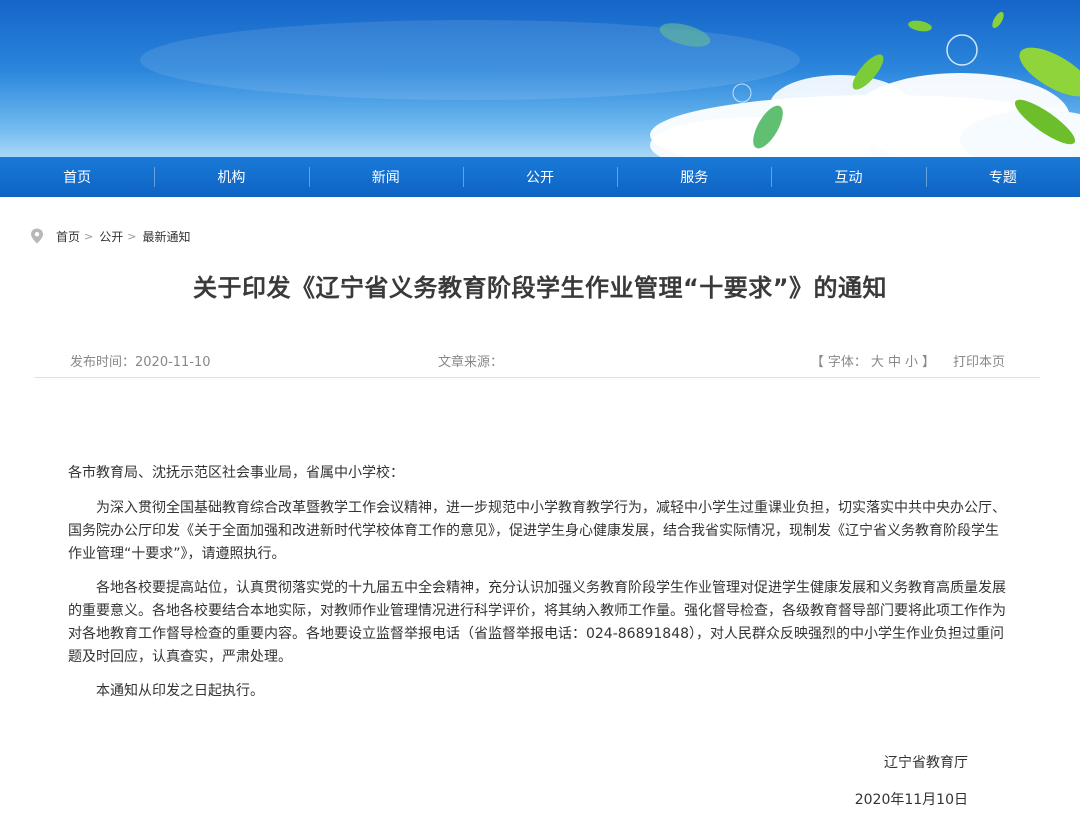  I want to click on nav-item-organization: 机构, so click(231, 177).